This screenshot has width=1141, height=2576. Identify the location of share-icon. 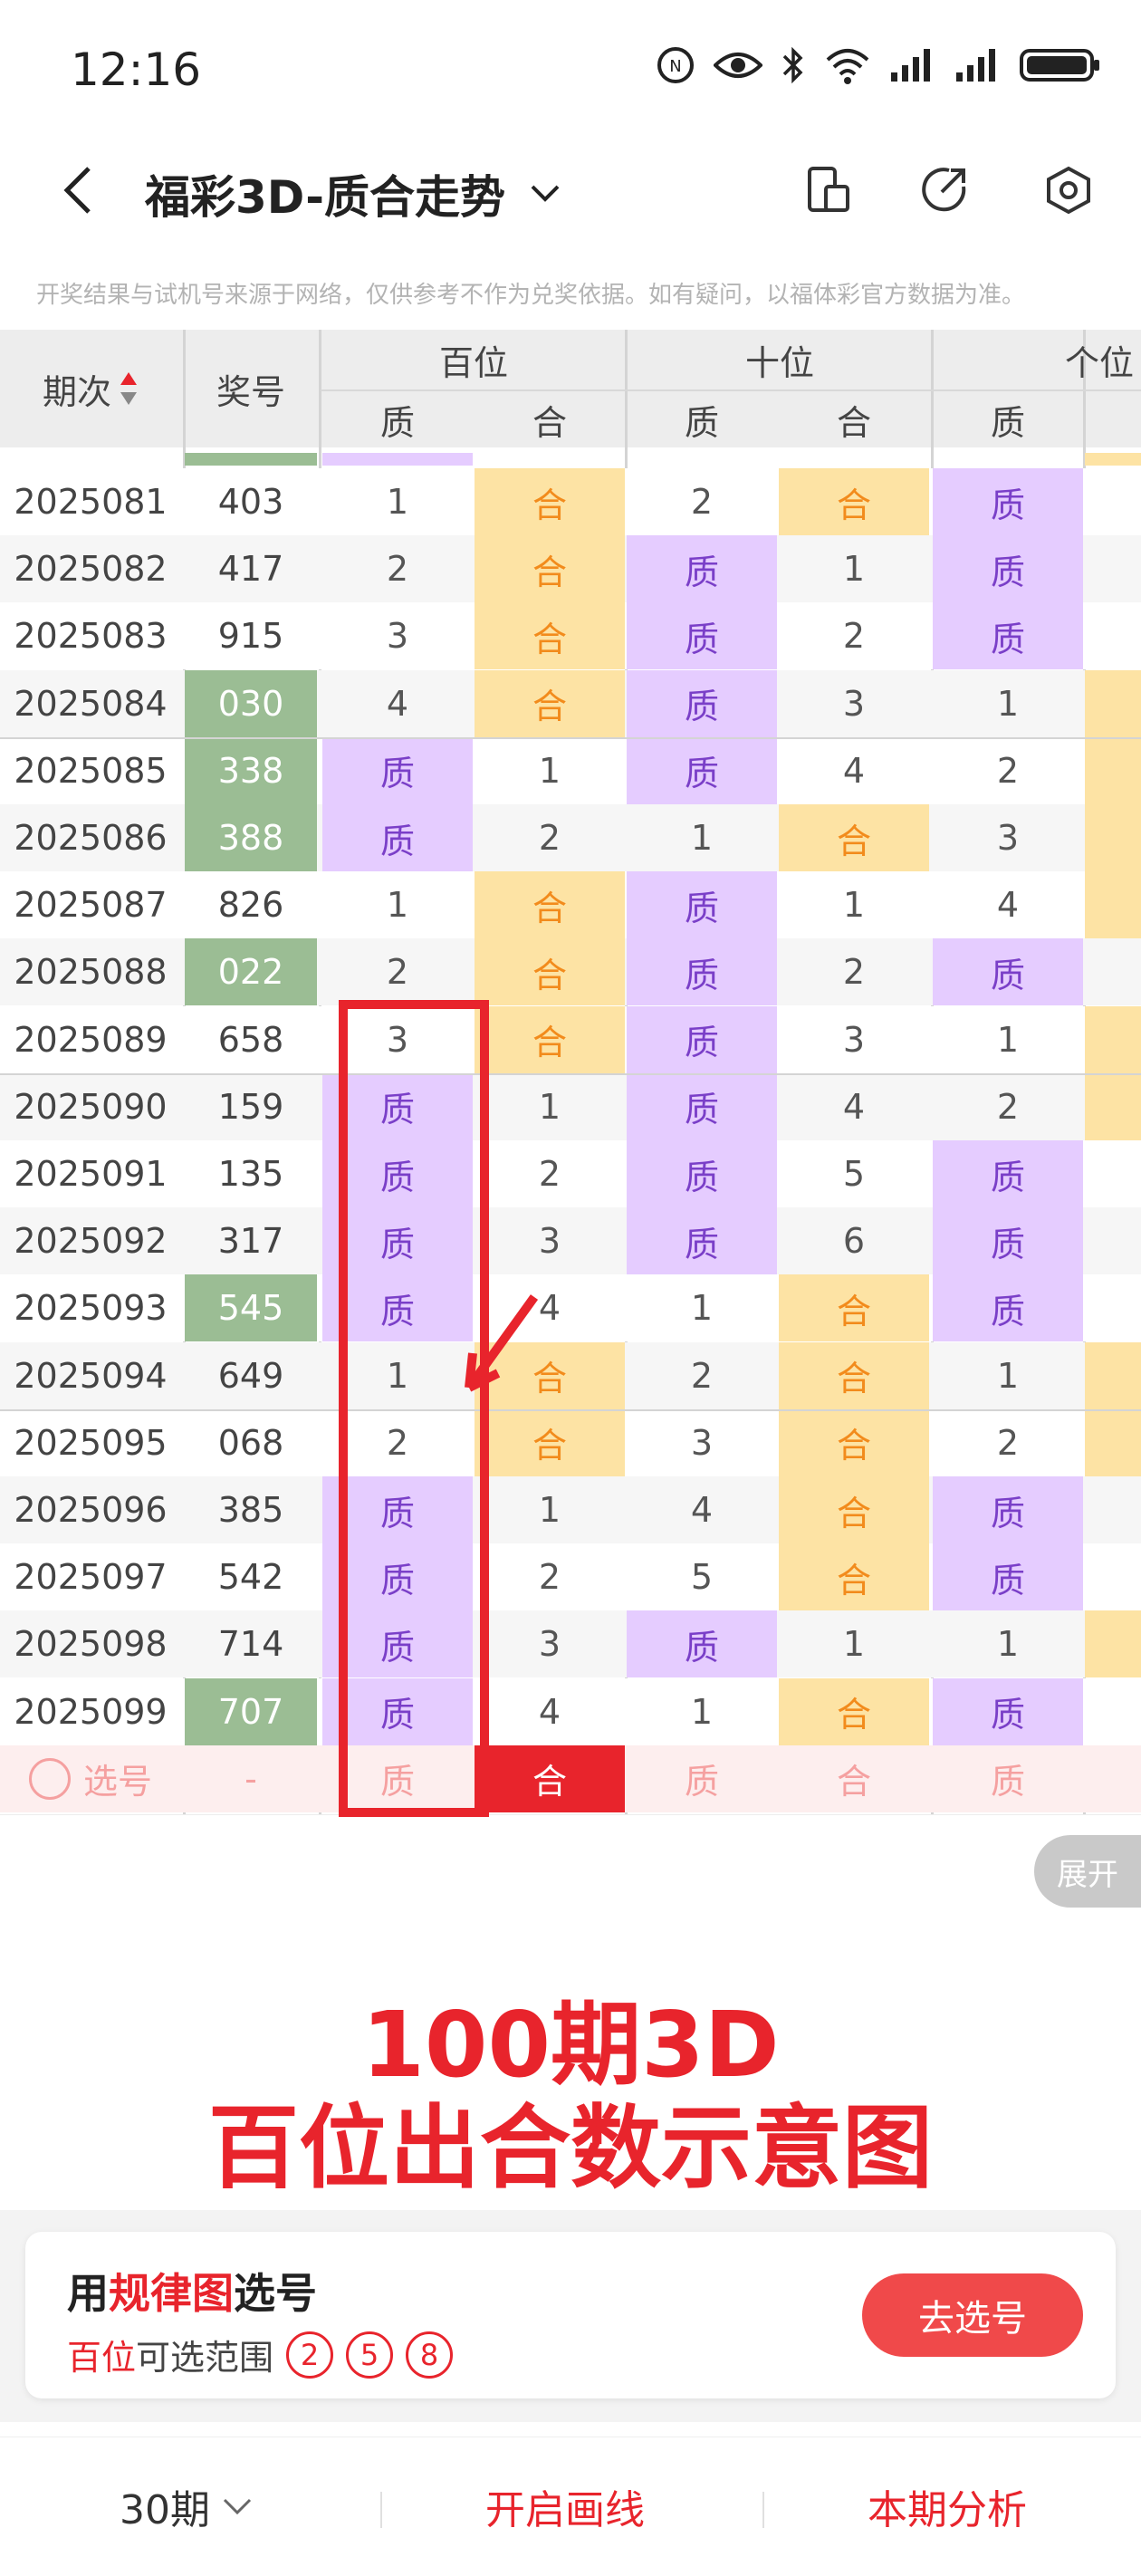
(945, 190).